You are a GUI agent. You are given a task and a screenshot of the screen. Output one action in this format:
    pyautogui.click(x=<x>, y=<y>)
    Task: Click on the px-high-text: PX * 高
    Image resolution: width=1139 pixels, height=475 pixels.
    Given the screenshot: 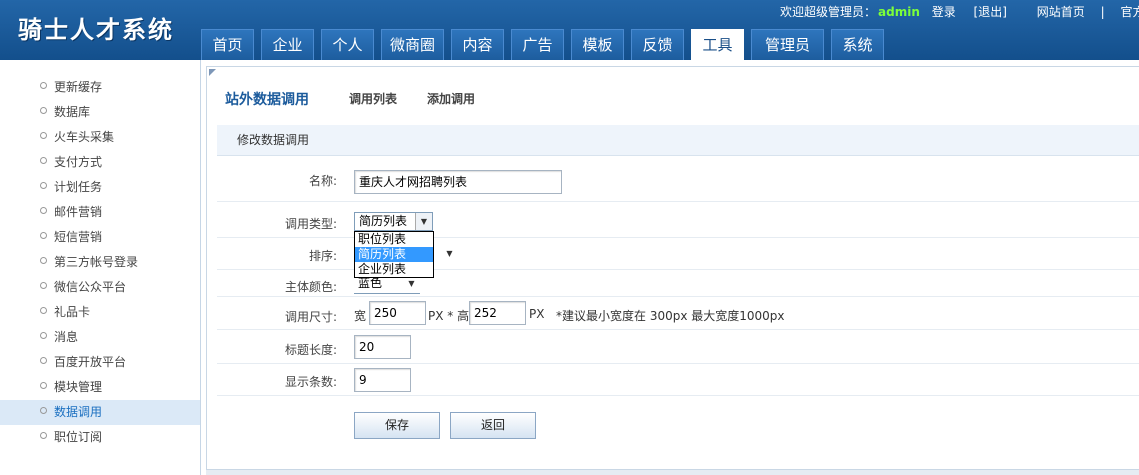 What is the action you would take?
    pyautogui.click(x=449, y=316)
    